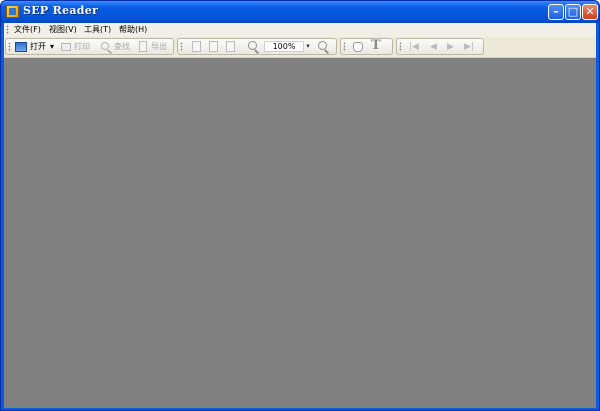 The image size is (600, 411). I want to click on open-folder-icon, so click(21, 47).